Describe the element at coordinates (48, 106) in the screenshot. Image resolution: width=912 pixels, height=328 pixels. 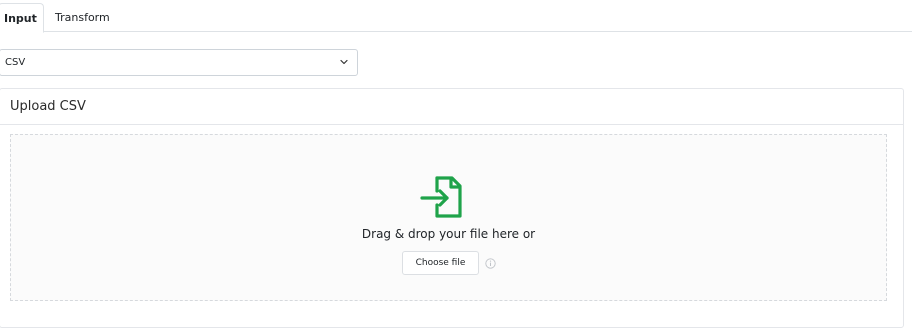
I see `card-title: Upload CSV` at that location.